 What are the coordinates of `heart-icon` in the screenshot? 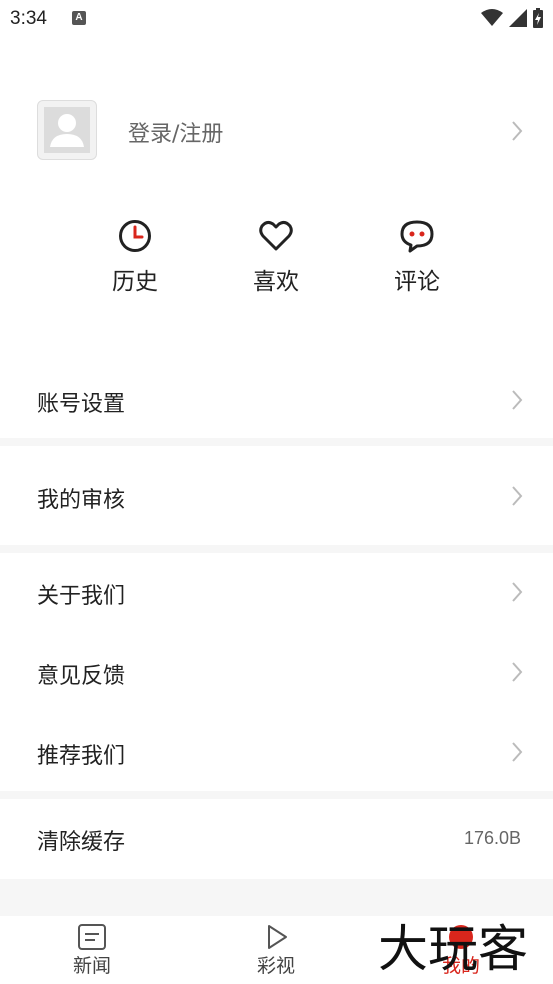 It's located at (276, 235).